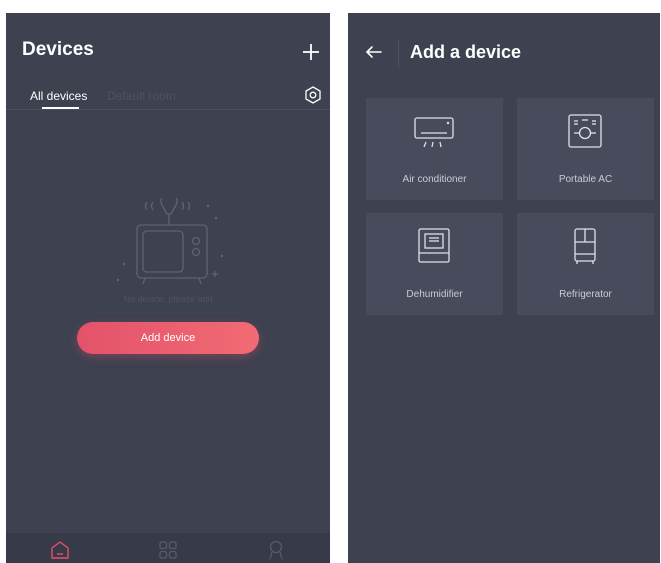  Describe the element at coordinates (170, 241) in the screenshot. I see `tv-icon` at that location.